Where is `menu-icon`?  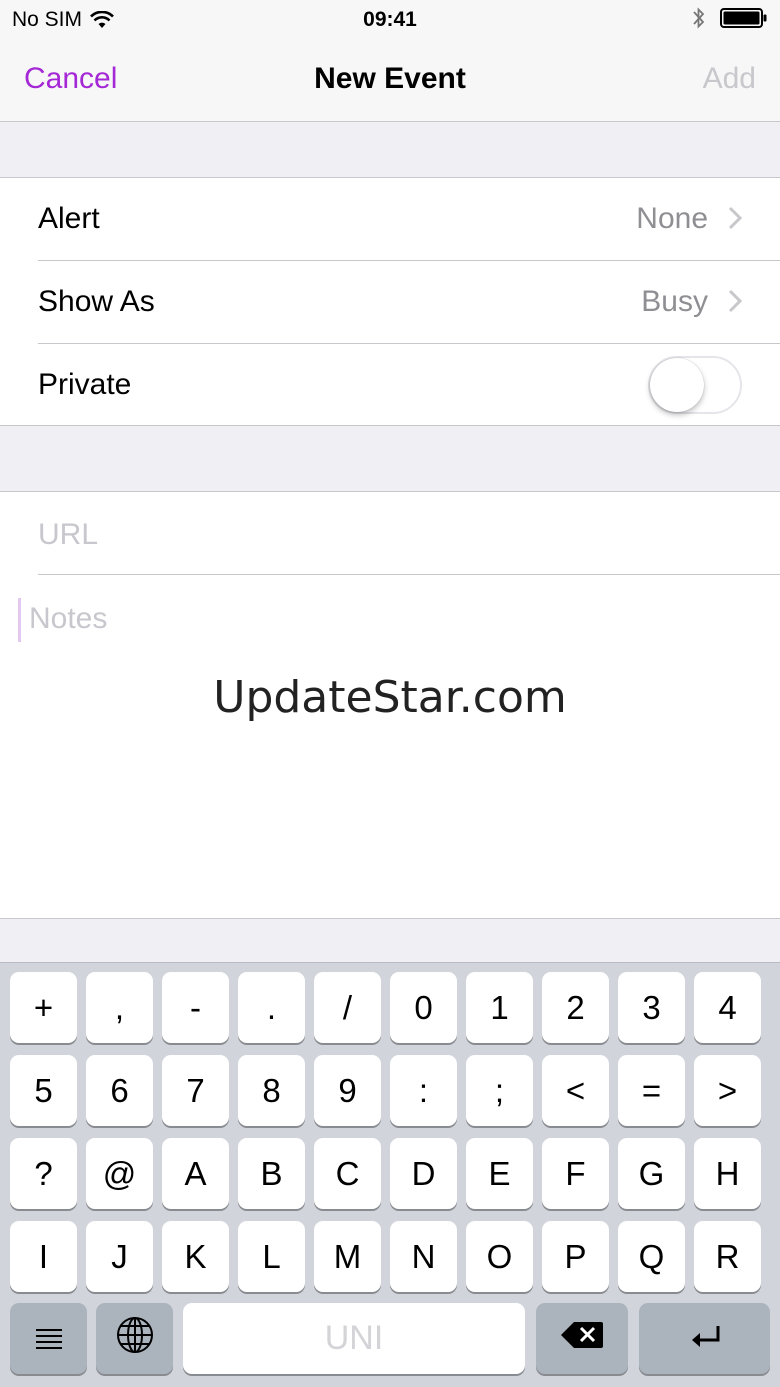 menu-icon is located at coordinates (49, 1339).